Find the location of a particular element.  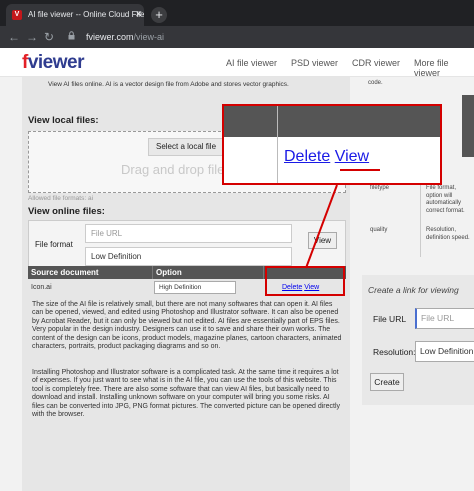

nav-more-viewer: More file viewer is located at coordinates (444, 68).